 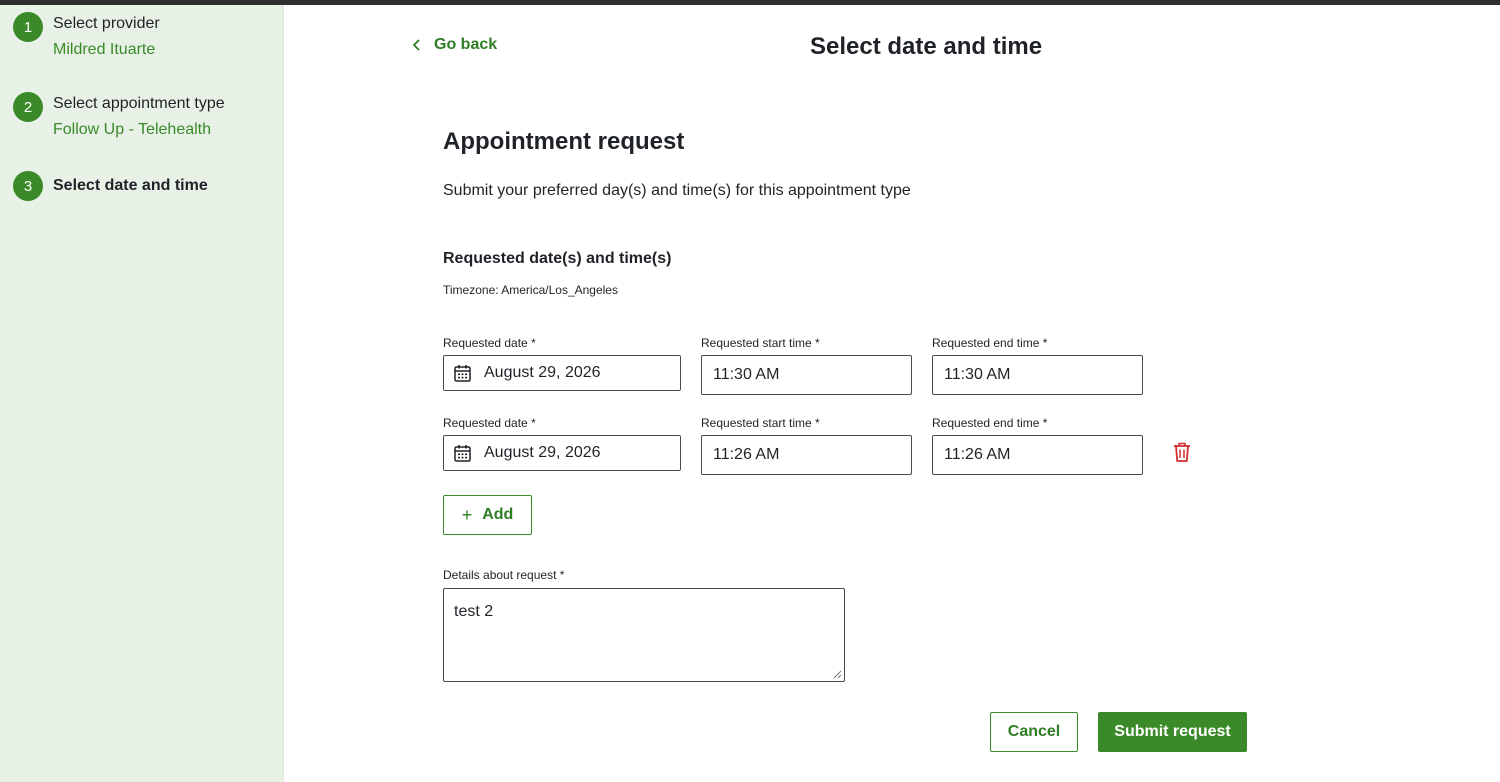 I want to click on chevron-left-icon, so click(x=416, y=45).